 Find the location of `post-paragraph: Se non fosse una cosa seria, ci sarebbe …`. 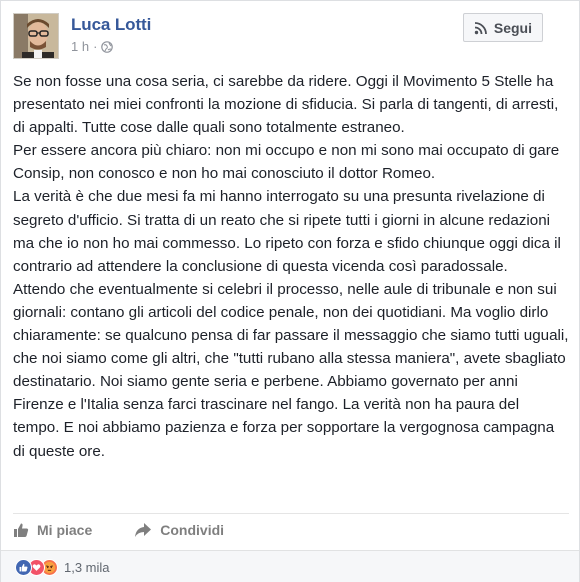

post-paragraph: Se non fosse una cosa seria, ci sarebbe … is located at coordinates (286, 105).